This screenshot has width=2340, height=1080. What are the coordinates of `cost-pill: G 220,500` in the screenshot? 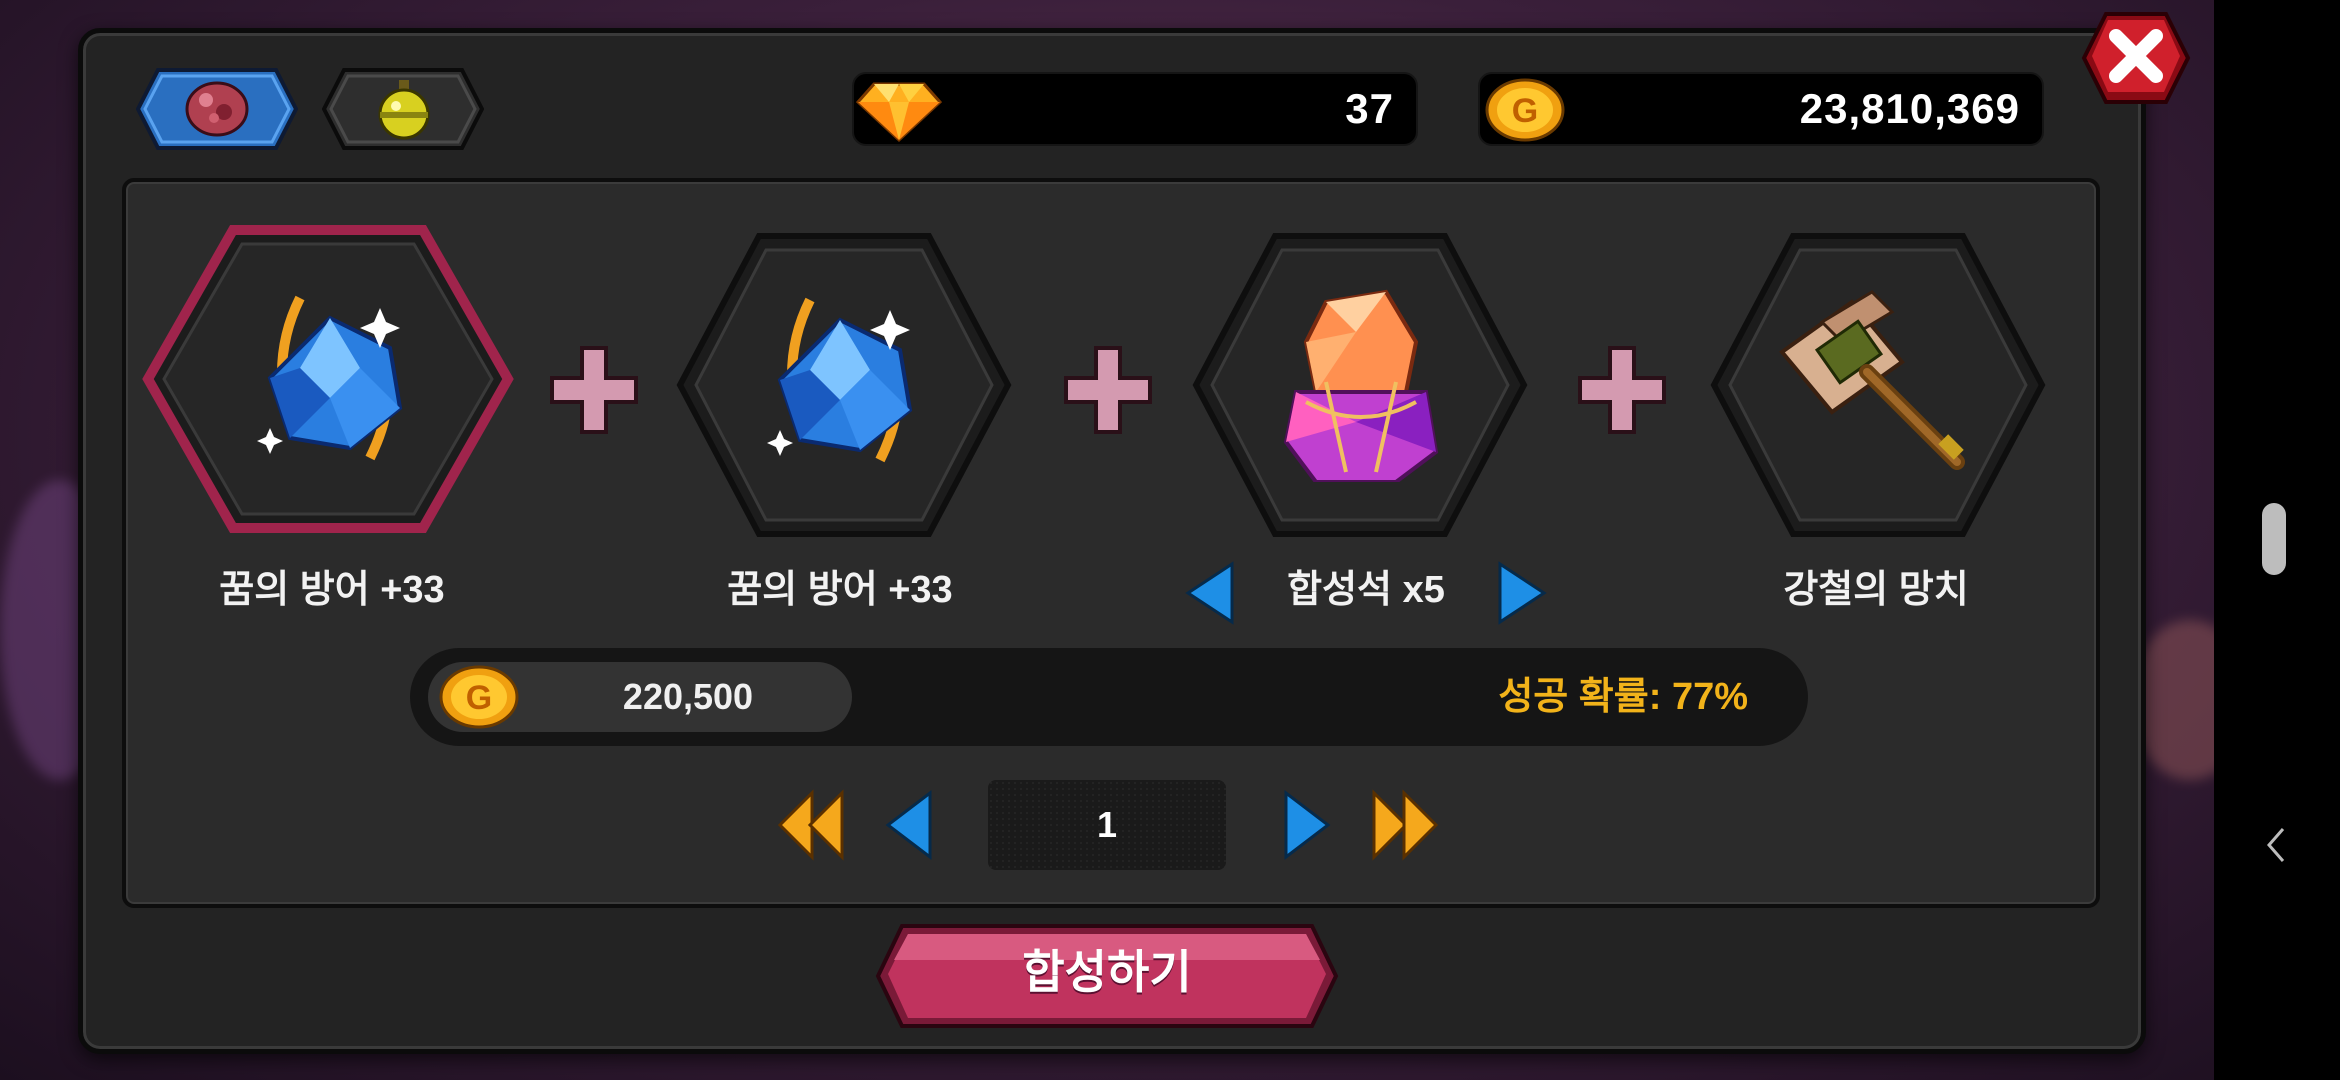 It's located at (640, 697).